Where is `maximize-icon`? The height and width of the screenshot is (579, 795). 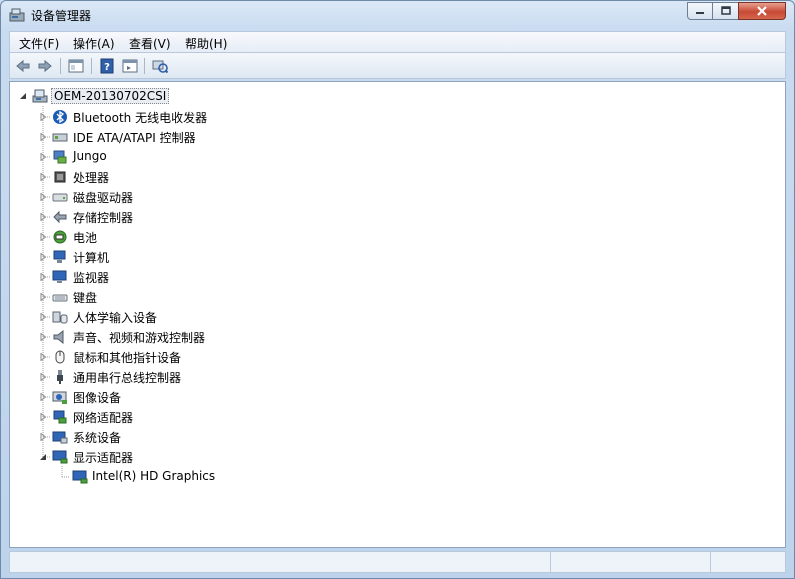
maximize-icon is located at coordinates (725, 10).